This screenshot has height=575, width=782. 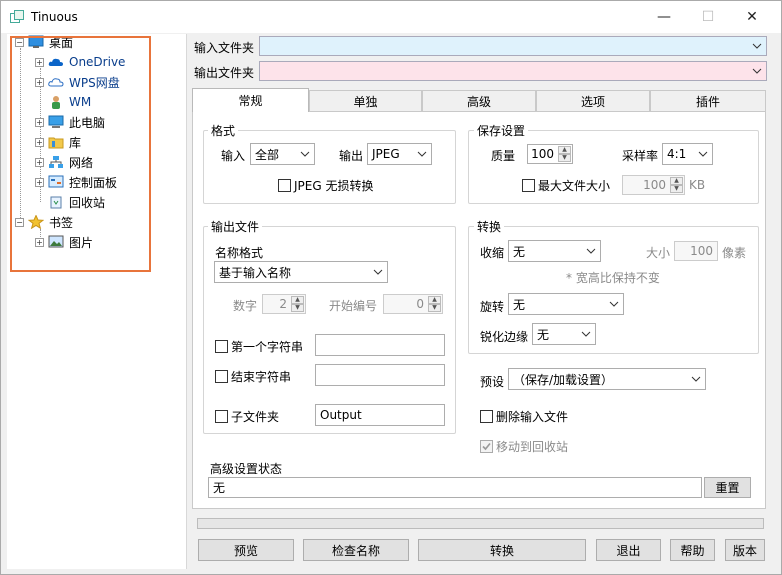 What do you see at coordinates (224, 48) in the screenshot?
I see `input-folder-label: 输入文件夹` at bounding box center [224, 48].